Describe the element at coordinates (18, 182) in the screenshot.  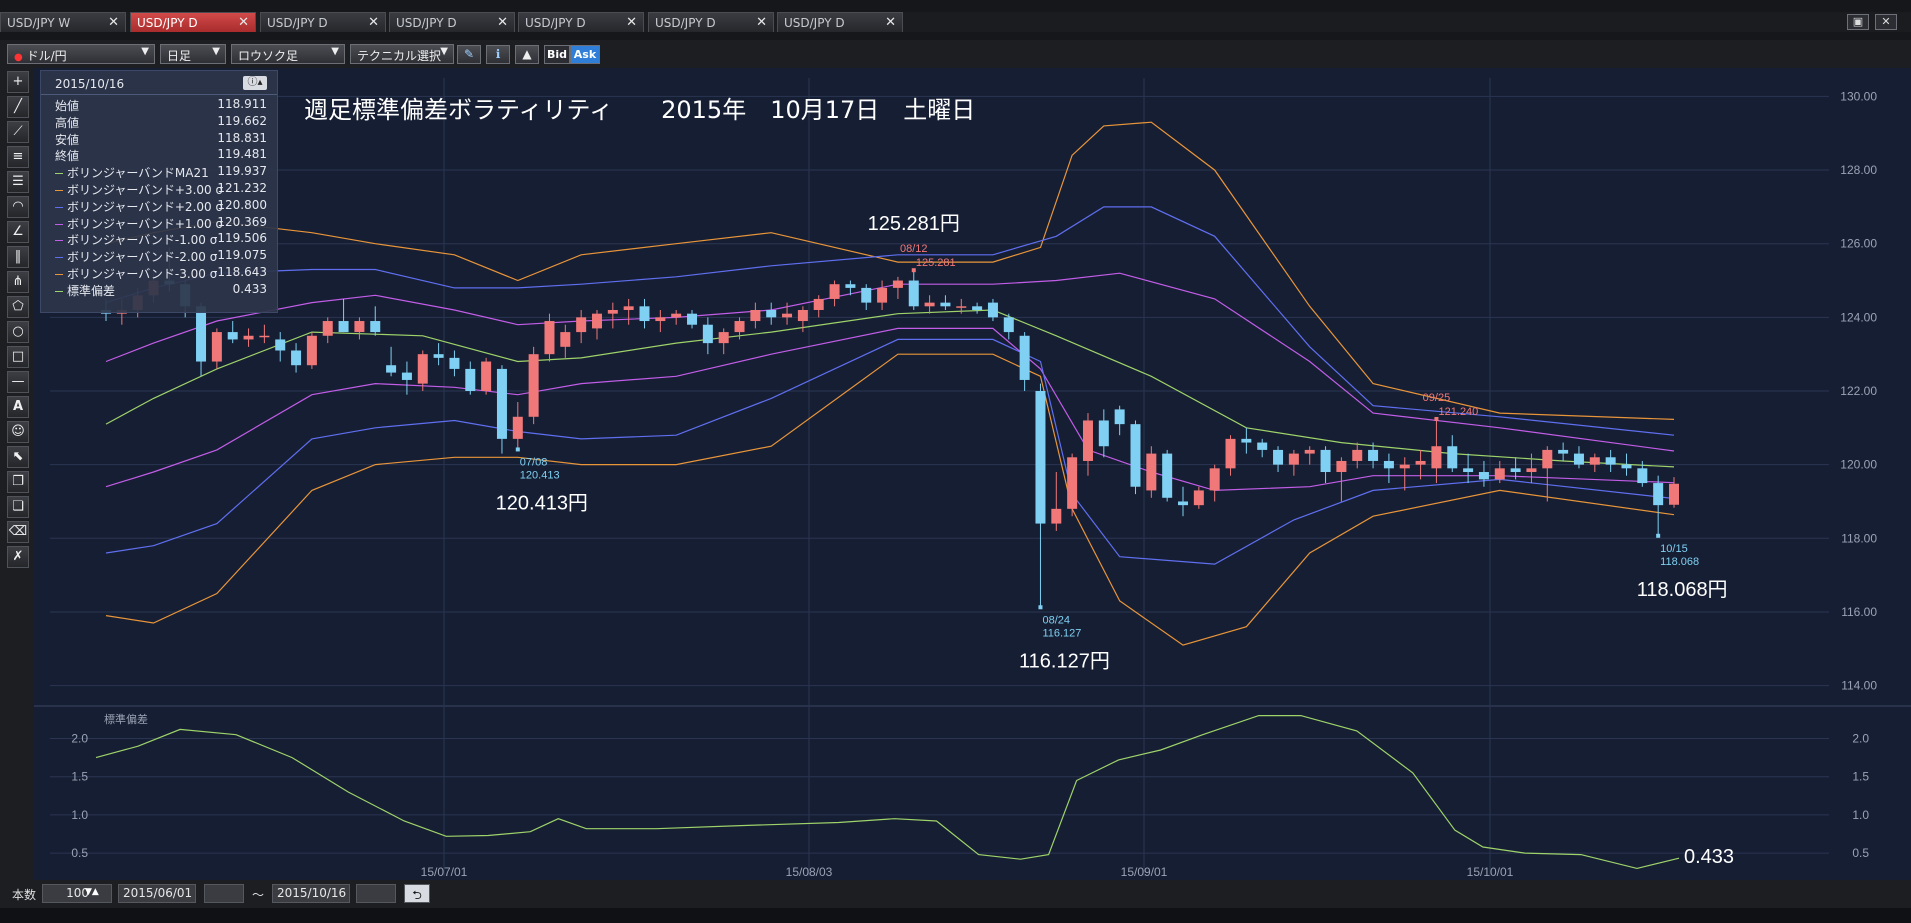
I see `fibonacci-icon: ☰` at that location.